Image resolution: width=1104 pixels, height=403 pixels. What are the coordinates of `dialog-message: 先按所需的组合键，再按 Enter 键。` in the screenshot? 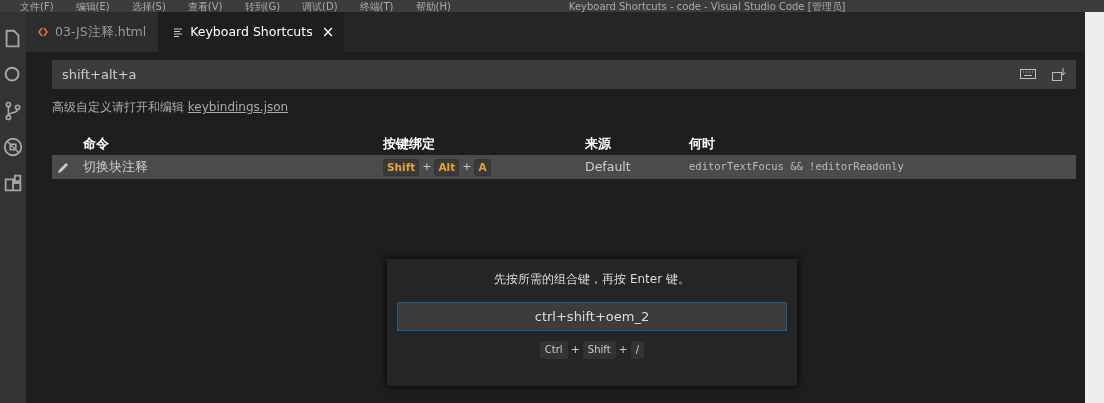 It's located at (592, 279).